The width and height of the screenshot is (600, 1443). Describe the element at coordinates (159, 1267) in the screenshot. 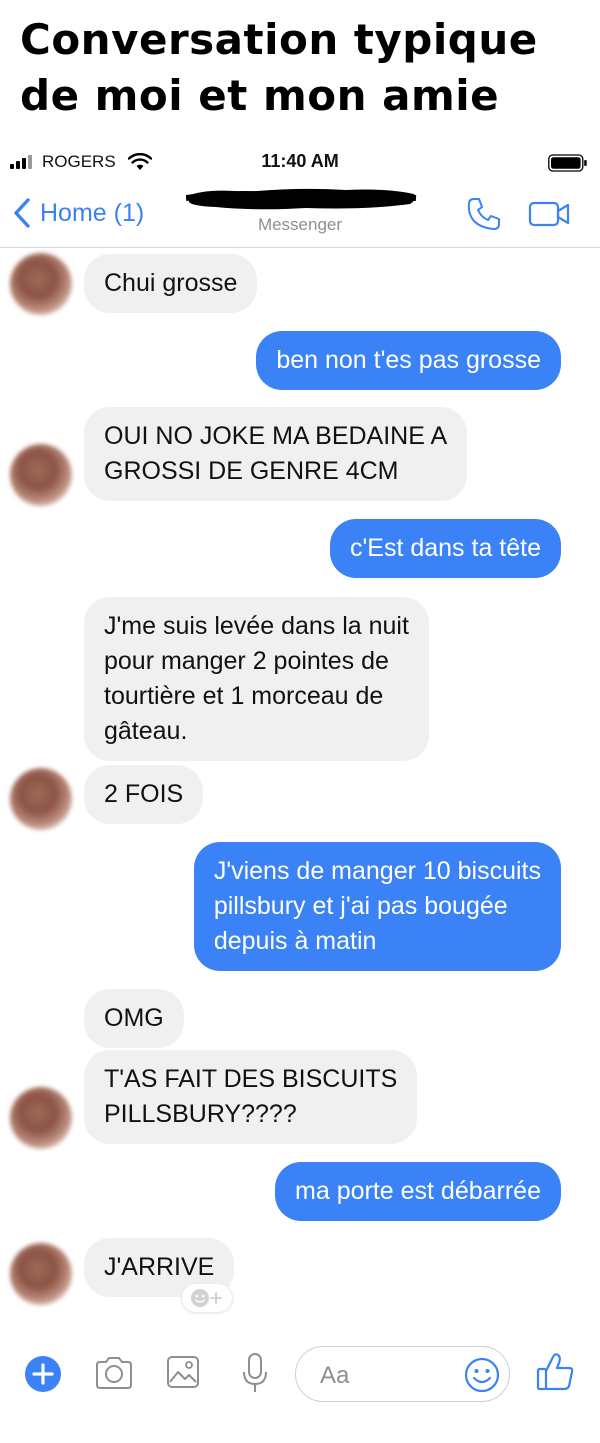

I see `message-line: J'ARRIVE` at that location.